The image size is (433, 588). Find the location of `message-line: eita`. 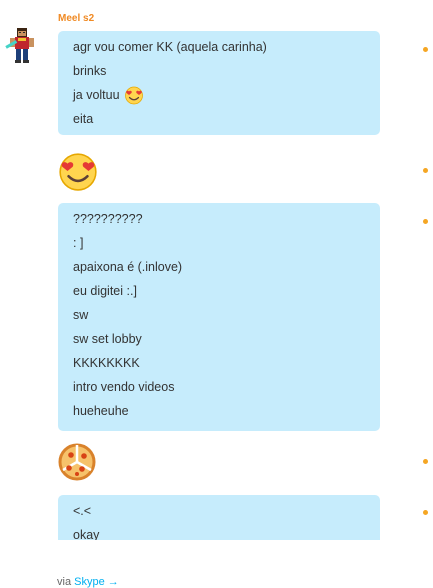

message-line: eita is located at coordinates (83, 119).